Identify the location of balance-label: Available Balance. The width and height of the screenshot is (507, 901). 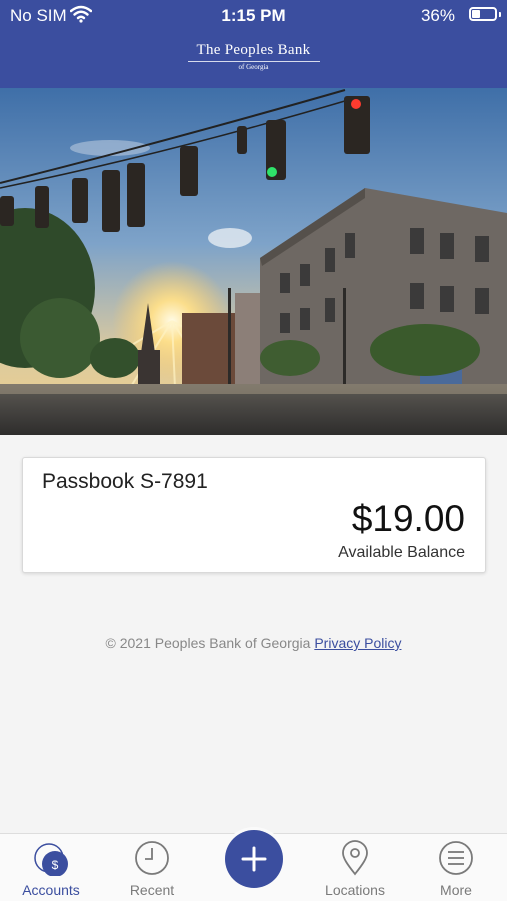
(401, 552).